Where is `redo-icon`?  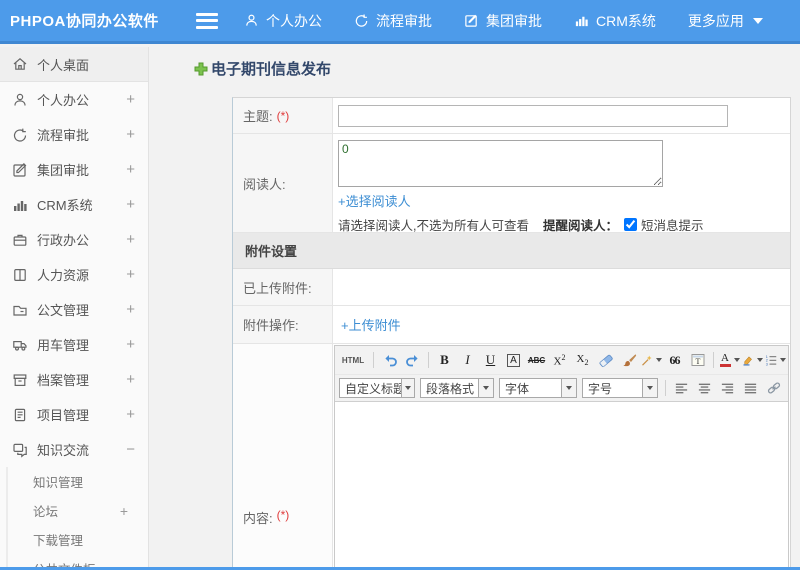
redo-icon is located at coordinates (411, 361).